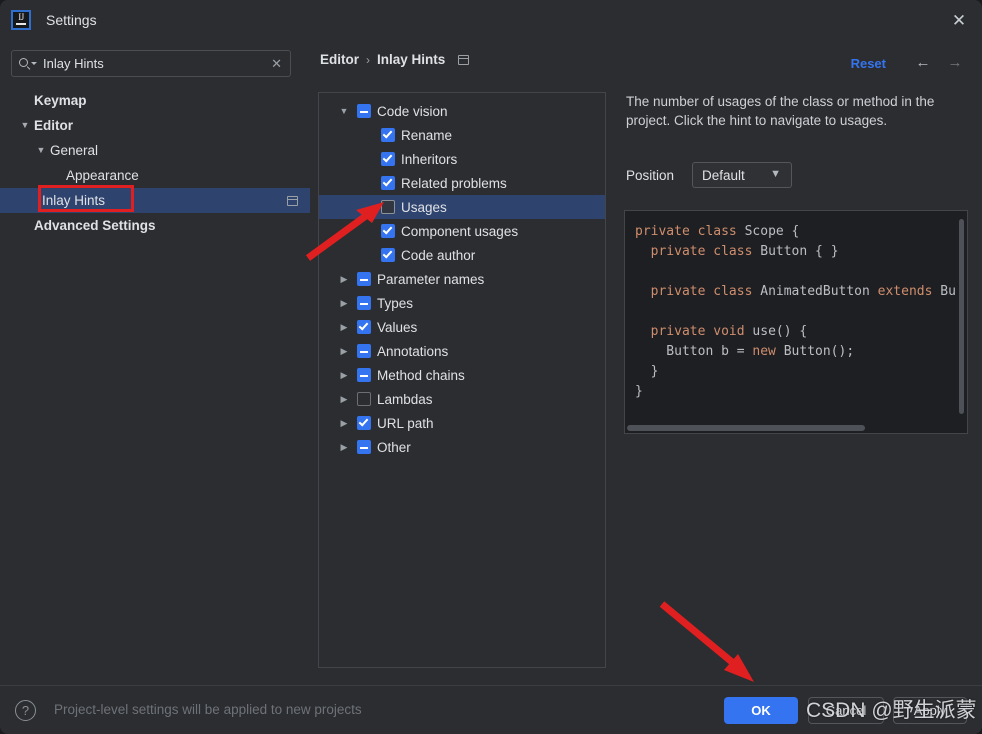 This screenshot has width=982, height=734. I want to click on title-bar: IJ Settings ✕, so click(491, 20).